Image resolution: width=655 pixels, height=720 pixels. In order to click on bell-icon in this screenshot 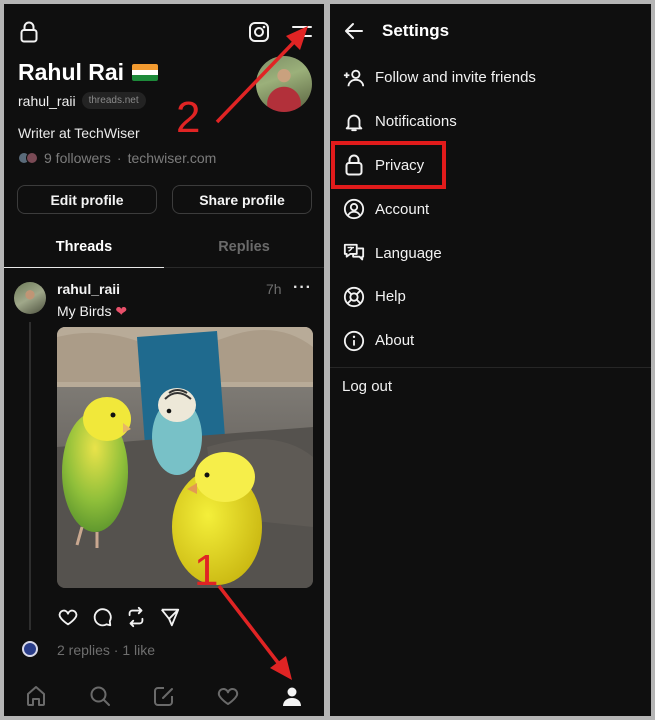, I will do `click(354, 122)`.